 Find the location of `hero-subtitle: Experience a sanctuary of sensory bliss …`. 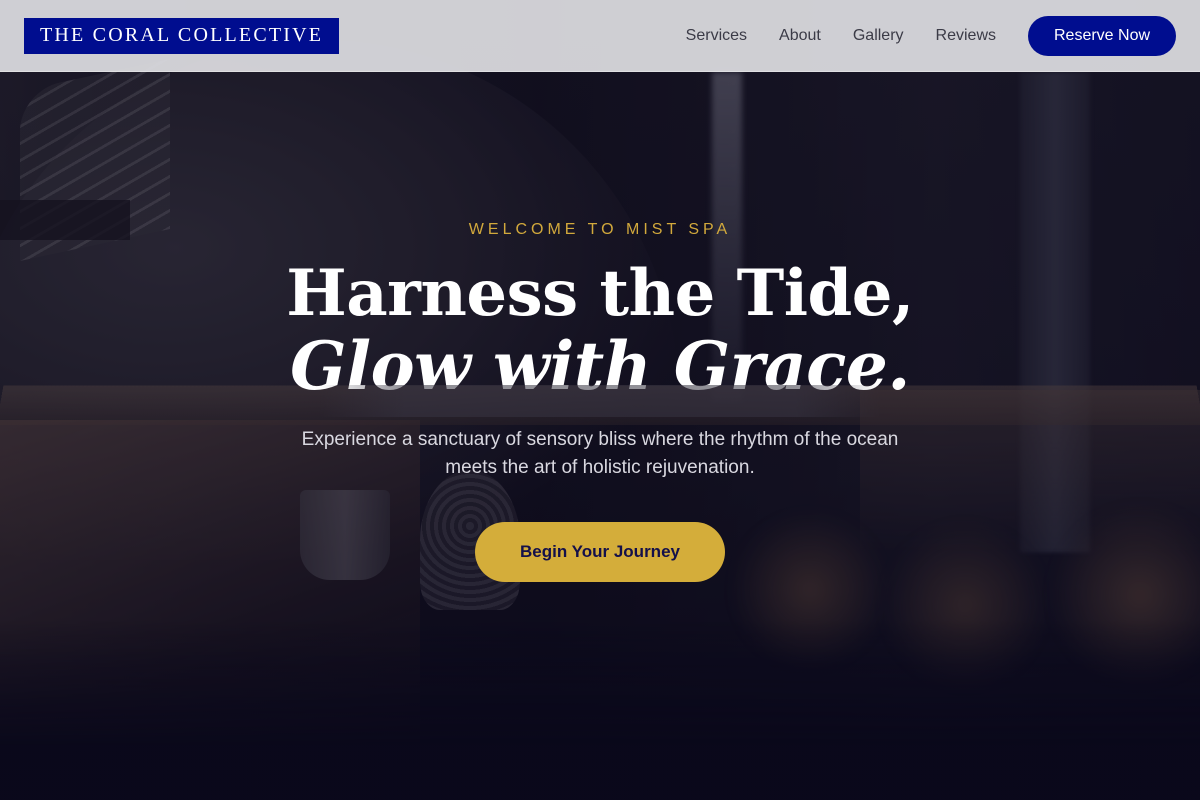

hero-subtitle: Experience a sanctuary of sensory bliss … is located at coordinates (600, 454).